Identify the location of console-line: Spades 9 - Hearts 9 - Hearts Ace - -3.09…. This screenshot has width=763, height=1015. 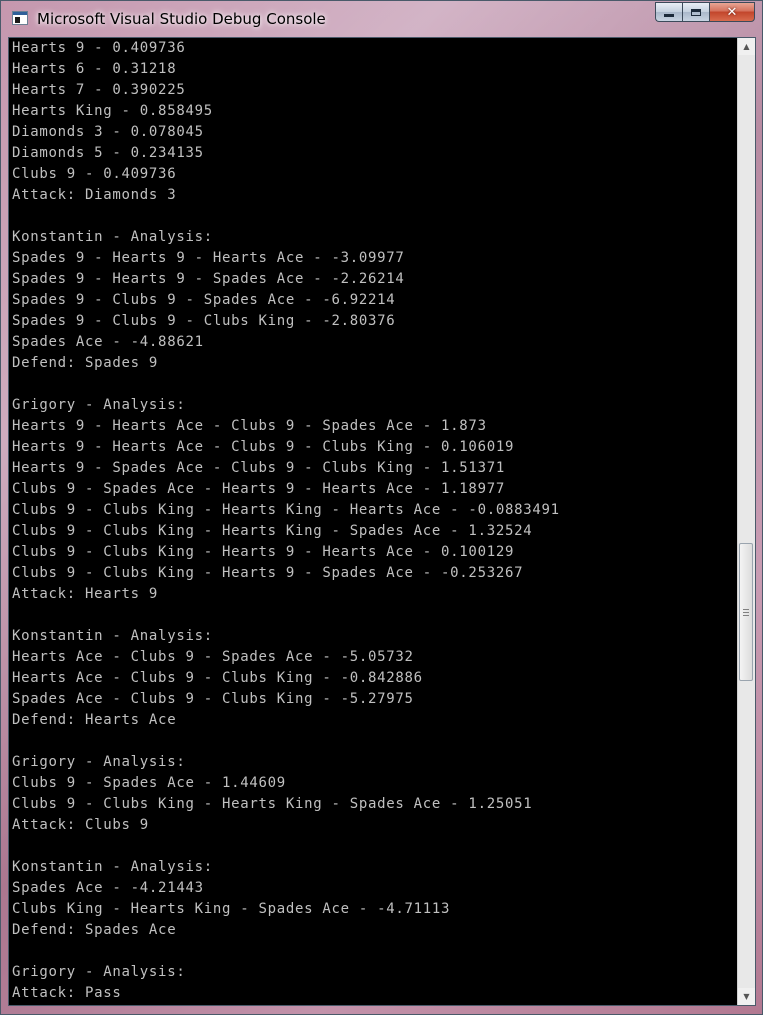
(208, 258).